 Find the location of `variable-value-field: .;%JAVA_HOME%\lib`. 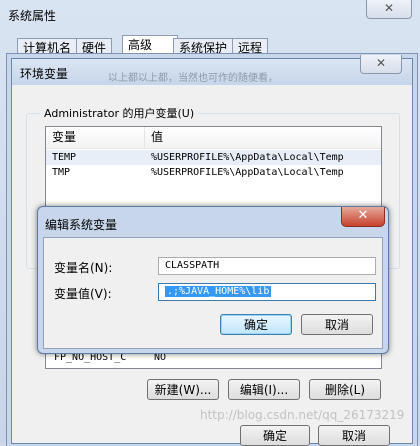

variable-value-field: .;%JAVA_HOME%\lib is located at coordinates (267, 292).